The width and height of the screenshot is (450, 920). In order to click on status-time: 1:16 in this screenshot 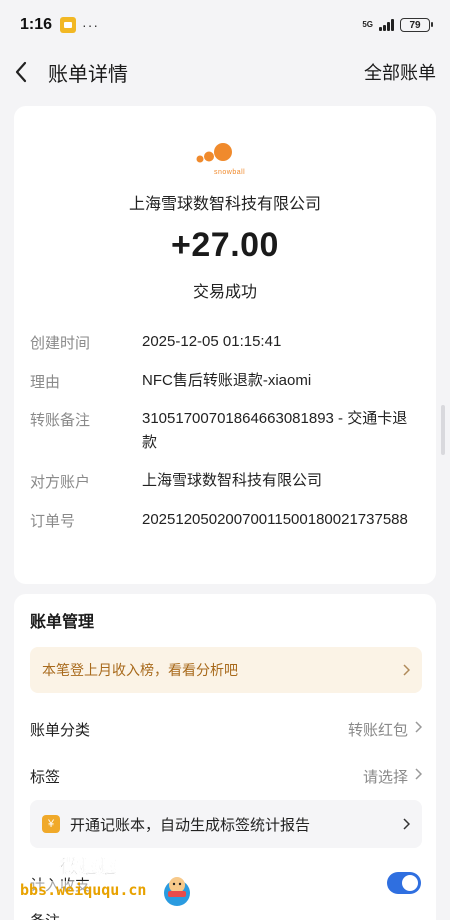, I will do `click(36, 24)`.